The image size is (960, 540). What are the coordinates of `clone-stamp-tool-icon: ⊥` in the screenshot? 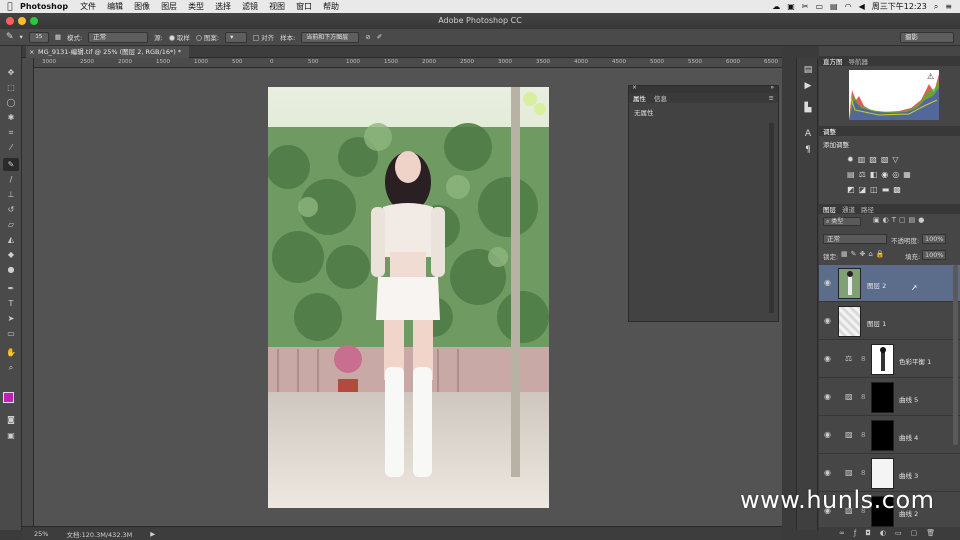 It's located at (11, 194).